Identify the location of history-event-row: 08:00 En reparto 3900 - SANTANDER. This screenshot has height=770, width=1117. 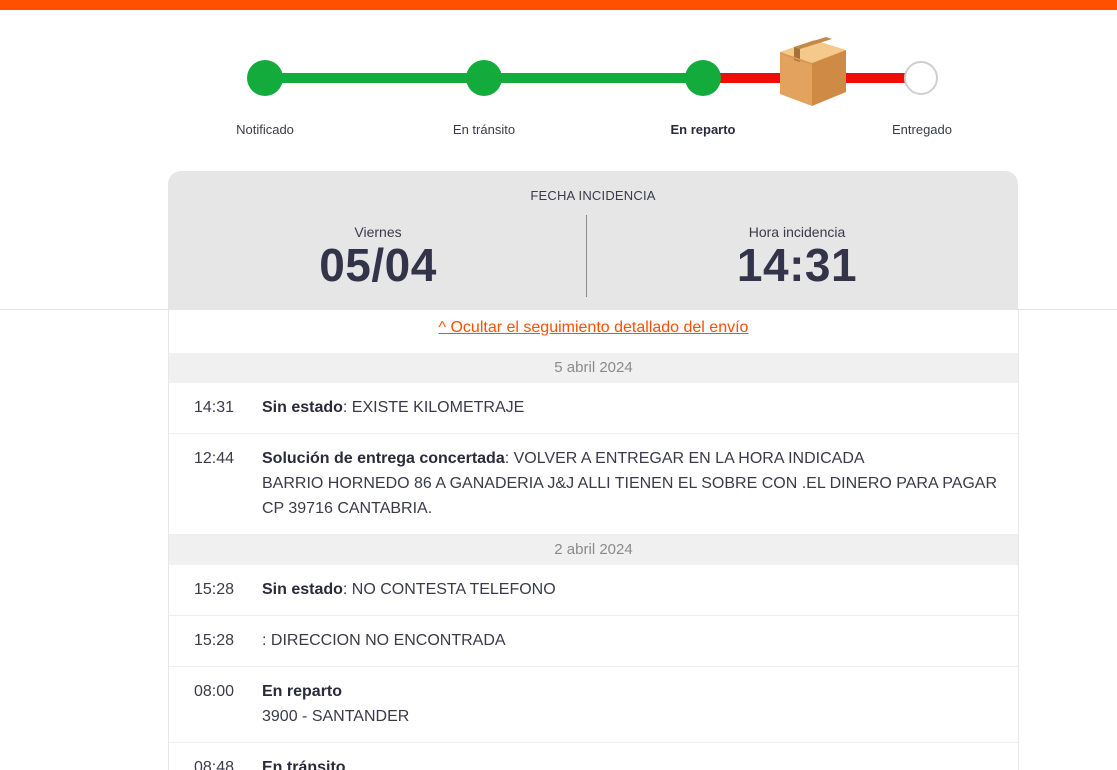
(593, 705).